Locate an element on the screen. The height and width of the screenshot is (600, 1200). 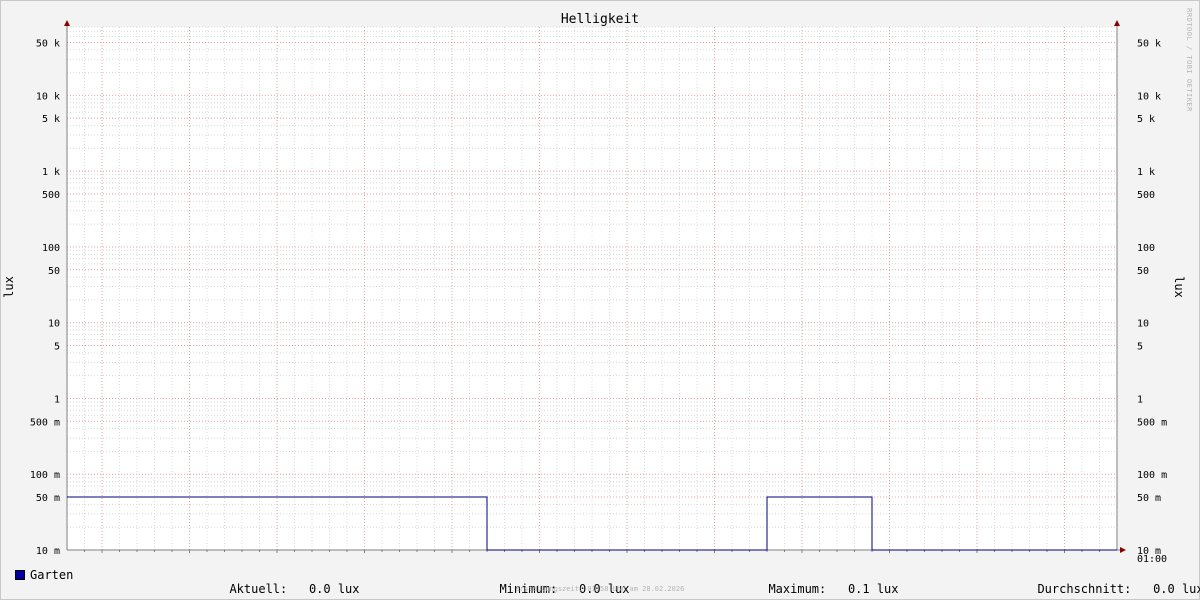
chart-title: Helligkeit is located at coordinates (600, 19).